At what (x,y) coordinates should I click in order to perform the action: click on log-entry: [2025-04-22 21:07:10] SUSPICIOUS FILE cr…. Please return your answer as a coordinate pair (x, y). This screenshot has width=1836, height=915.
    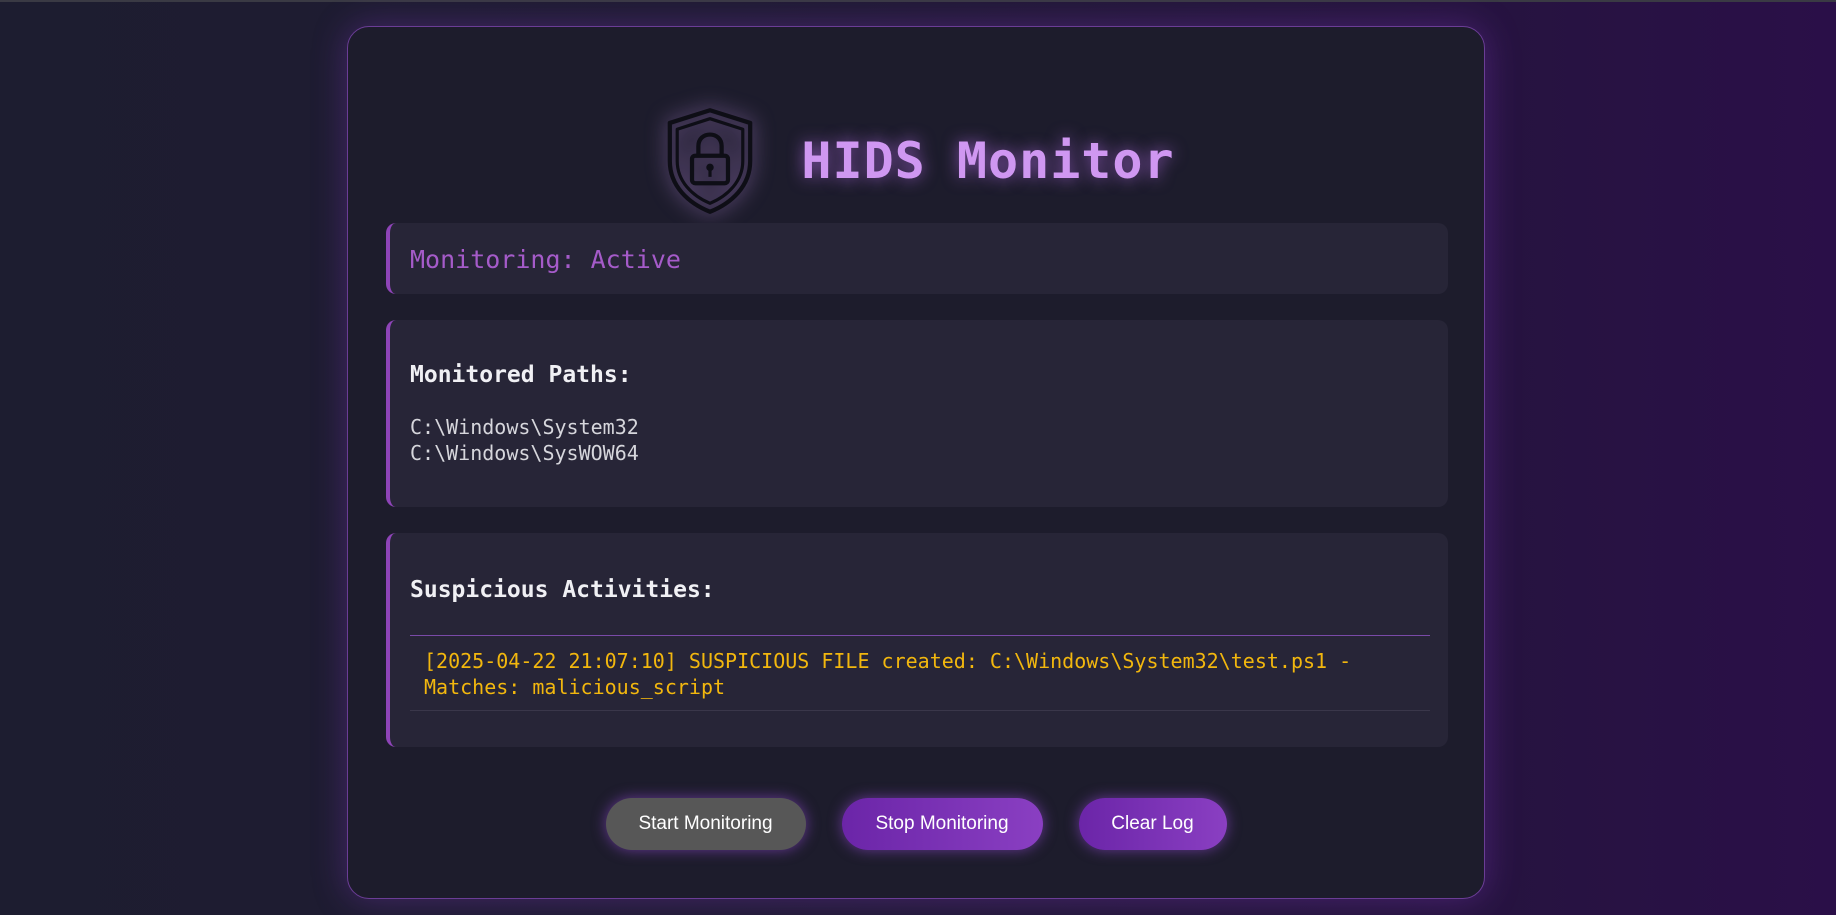
    Looking at the image, I should click on (920, 673).